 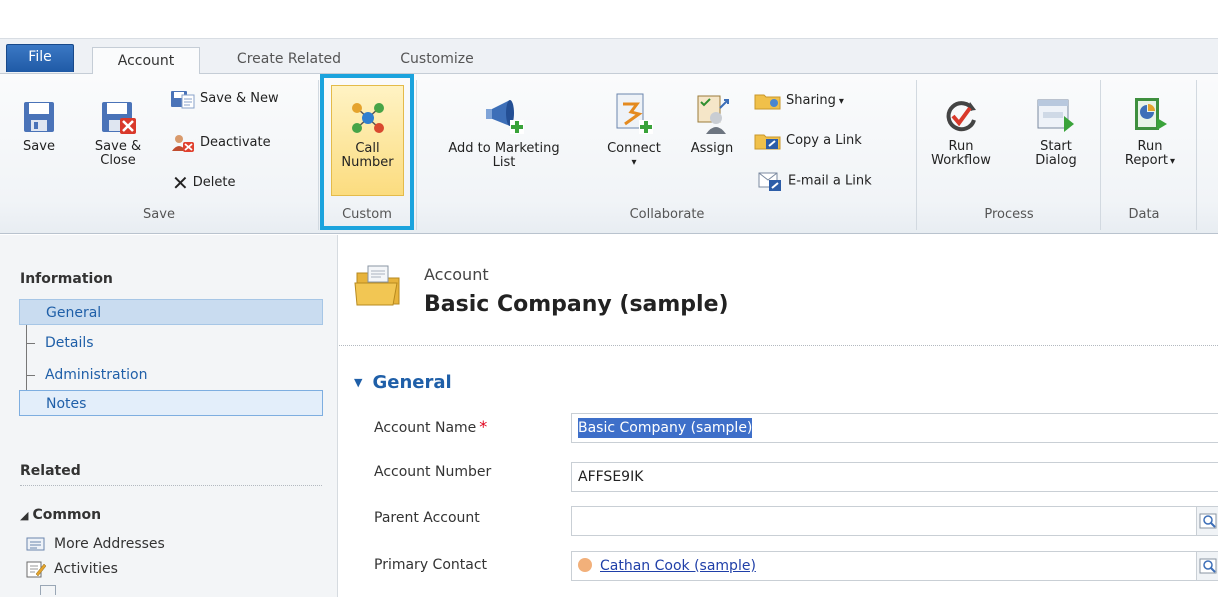 What do you see at coordinates (289, 60) in the screenshot?
I see `tab-create-related: Create Related` at bounding box center [289, 60].